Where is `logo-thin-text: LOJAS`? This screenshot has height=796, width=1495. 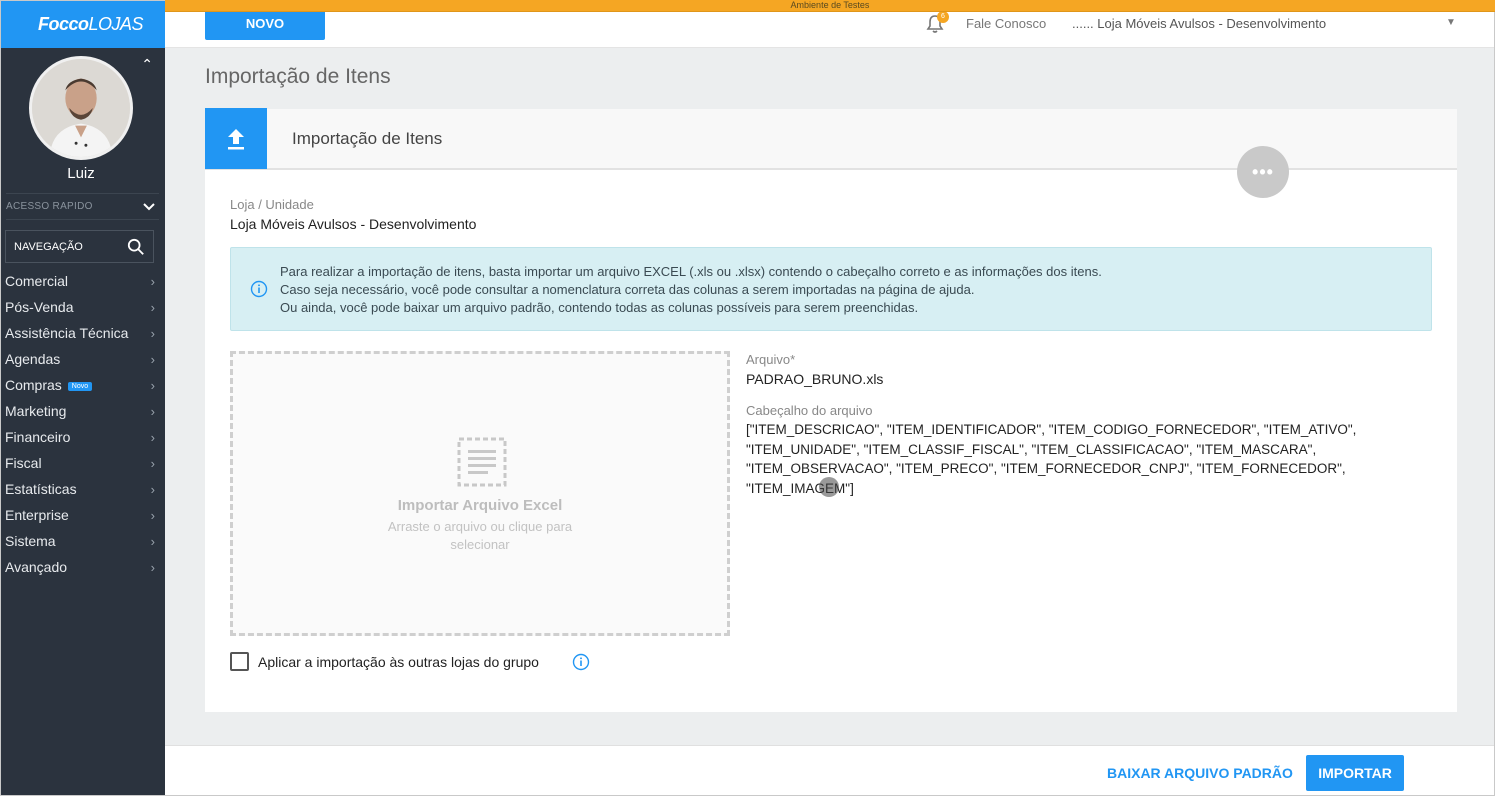 logo-thin-text: LOJAS is located at coordinates (116, 23).